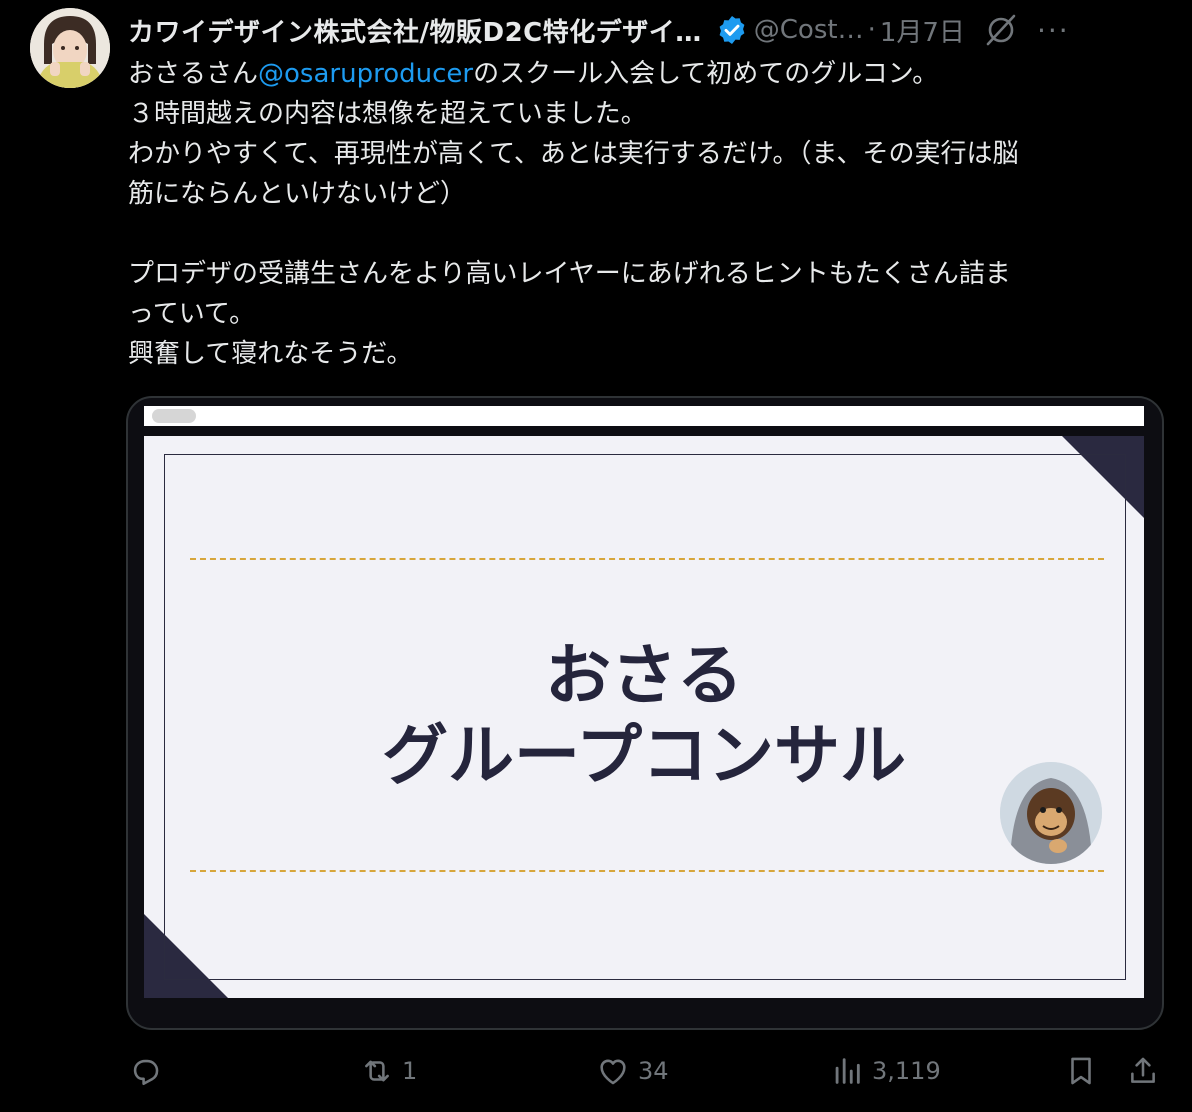 The image size is (1192, 1112). I want to click on bookmark-icon, so click(1081, 1071).